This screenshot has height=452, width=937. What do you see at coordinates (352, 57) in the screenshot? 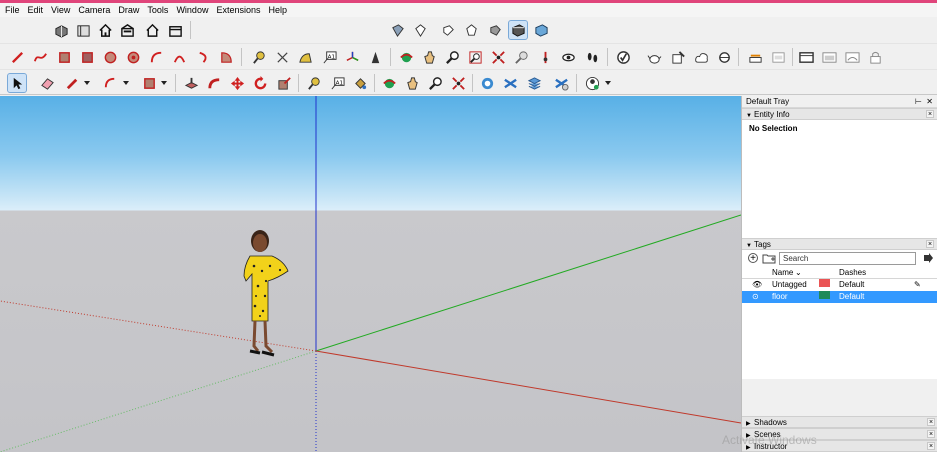
I see `axes-icon` at bounding box center [352, 57].